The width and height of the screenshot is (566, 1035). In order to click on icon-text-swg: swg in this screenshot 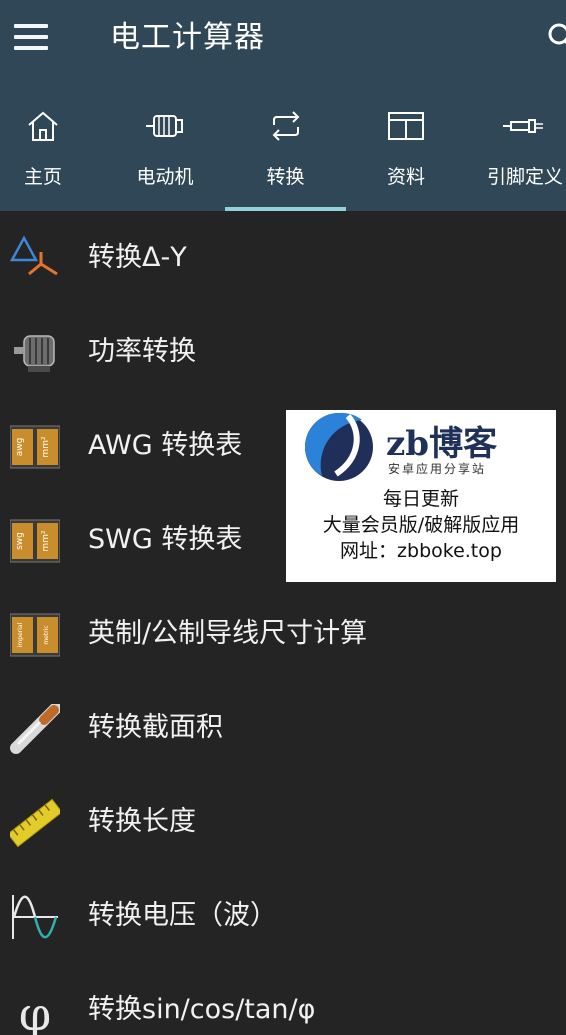, I will do `click(20, 541)`.